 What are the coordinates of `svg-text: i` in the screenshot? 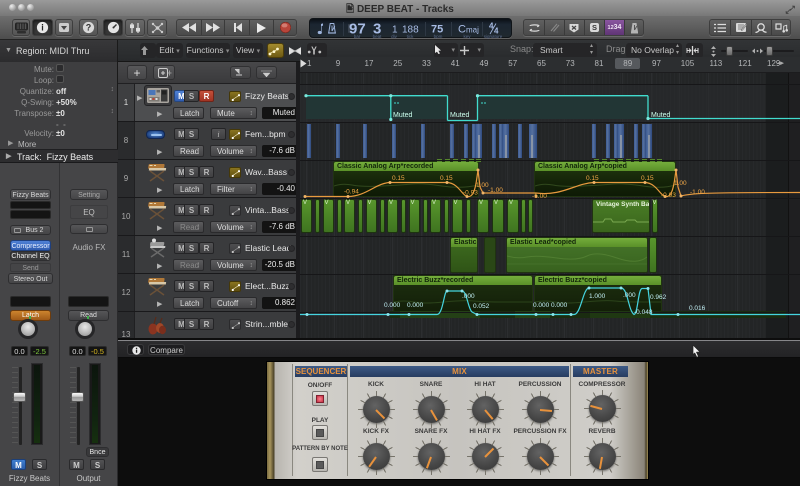 It's located at (42, 28).